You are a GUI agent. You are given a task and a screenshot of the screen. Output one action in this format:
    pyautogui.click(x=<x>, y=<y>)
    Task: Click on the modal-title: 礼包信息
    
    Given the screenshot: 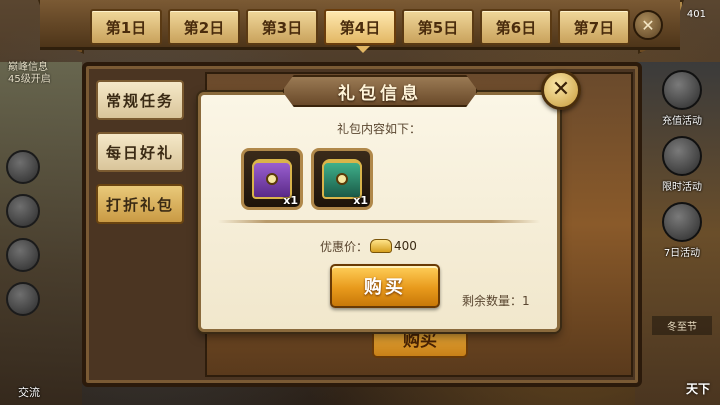 What is the action you would take?
    pyautogui.click(x=380, y=93)
    